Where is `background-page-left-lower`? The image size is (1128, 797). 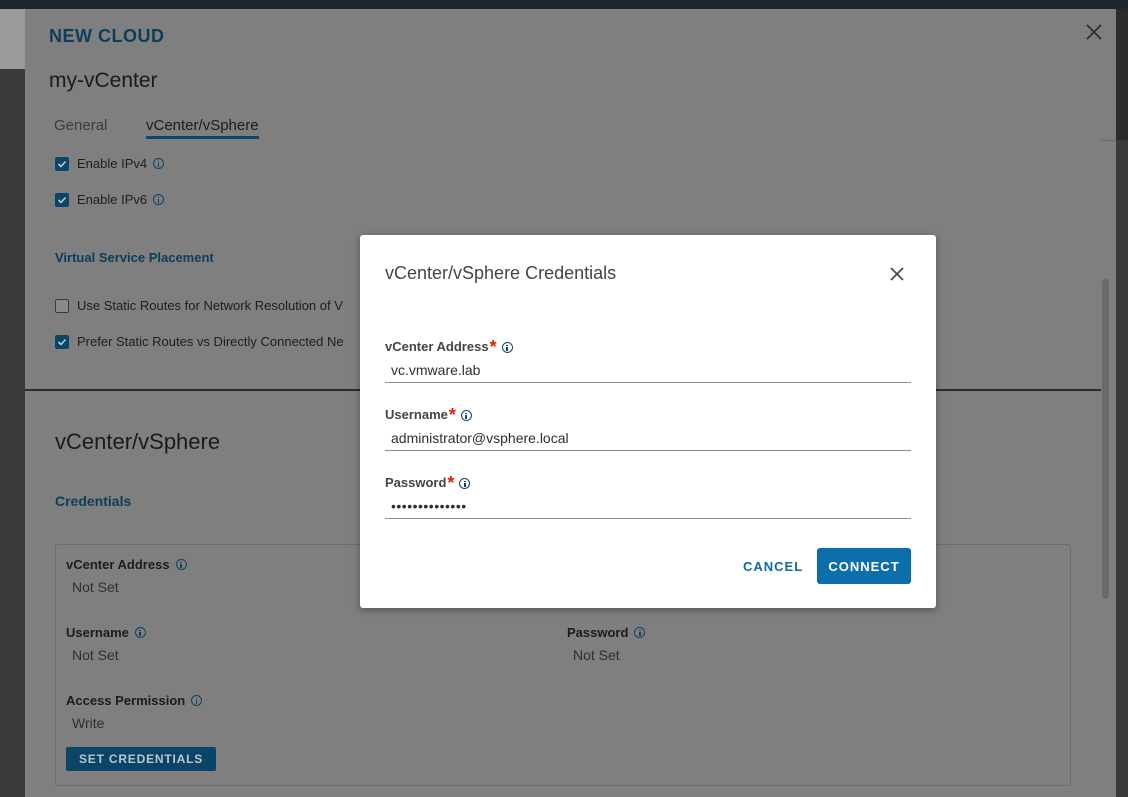 background-page-left-lower is located at coordinates (12, 433).